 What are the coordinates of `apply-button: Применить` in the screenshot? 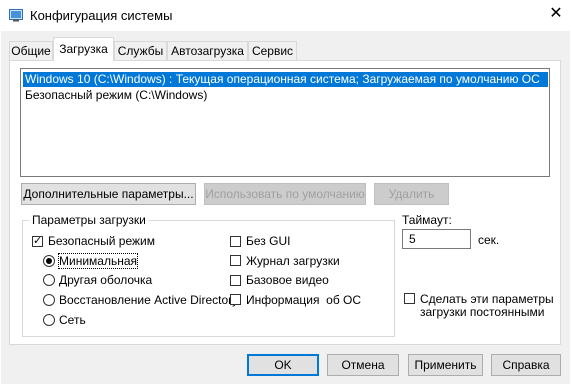 It's located at (445, 365).